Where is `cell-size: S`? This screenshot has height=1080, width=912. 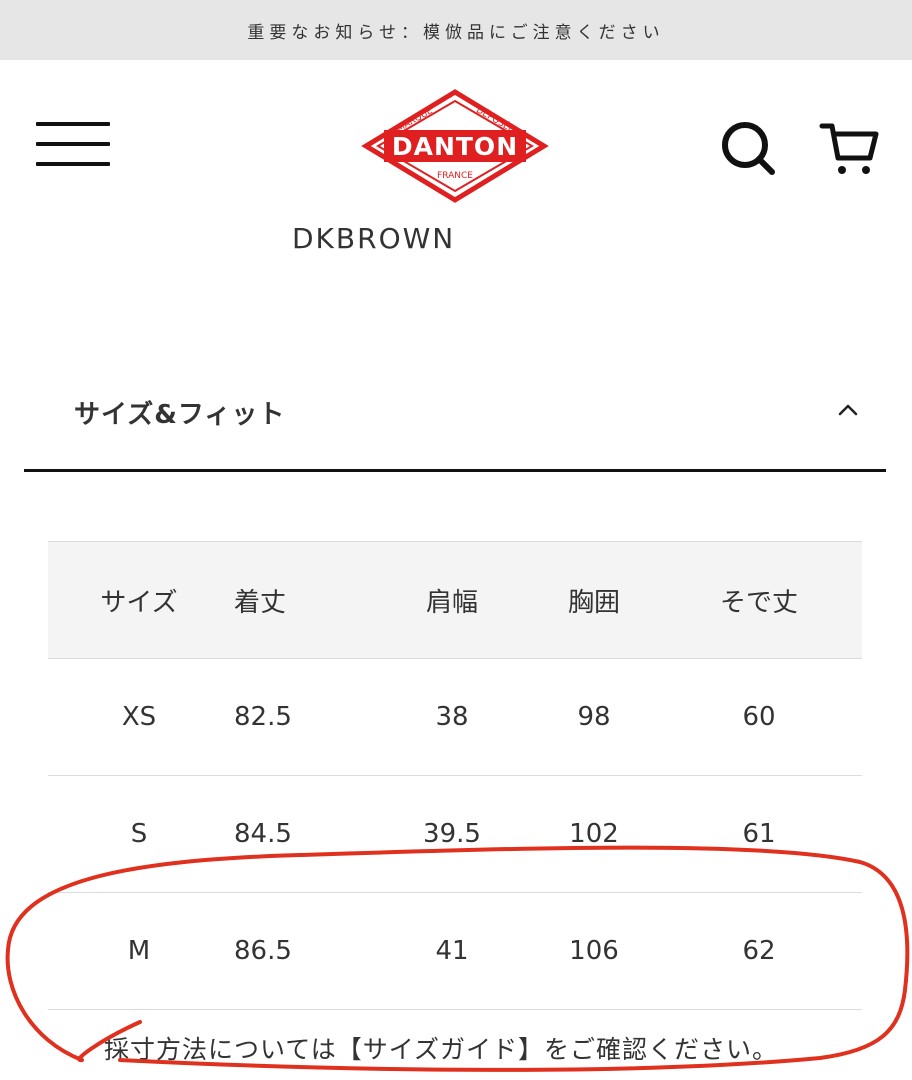 cell-size: S is located at coordinates (139, 834).